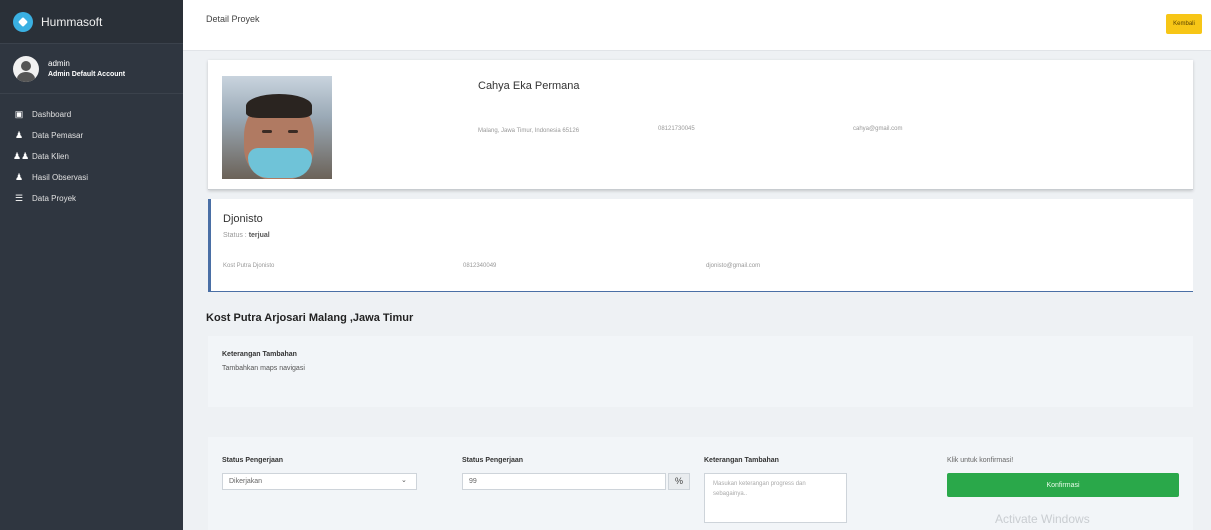 The height and width of the screenshot is (530, 1211). Describe the element at coordinates (878, 129) in the screenshot. I see `worker-email: cahya@gmail.com` at that location.